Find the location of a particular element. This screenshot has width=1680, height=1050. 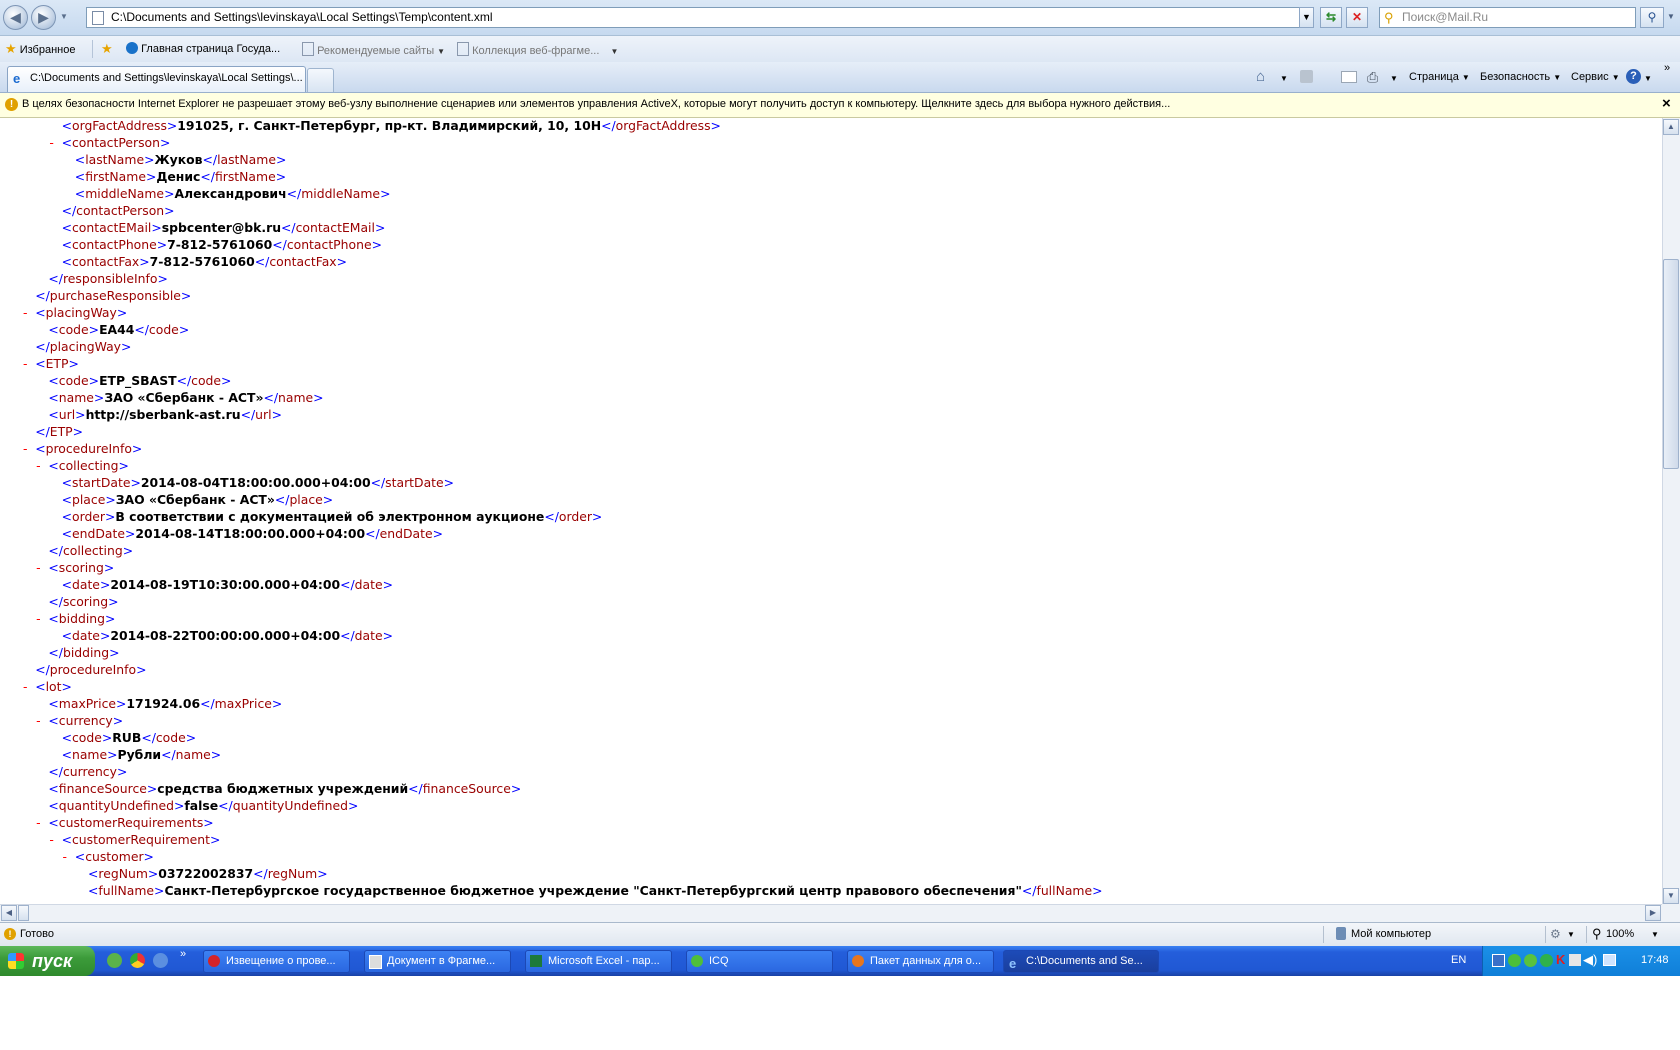

history-dropdown-icon: ▼ is located at coordinates (64, 16).